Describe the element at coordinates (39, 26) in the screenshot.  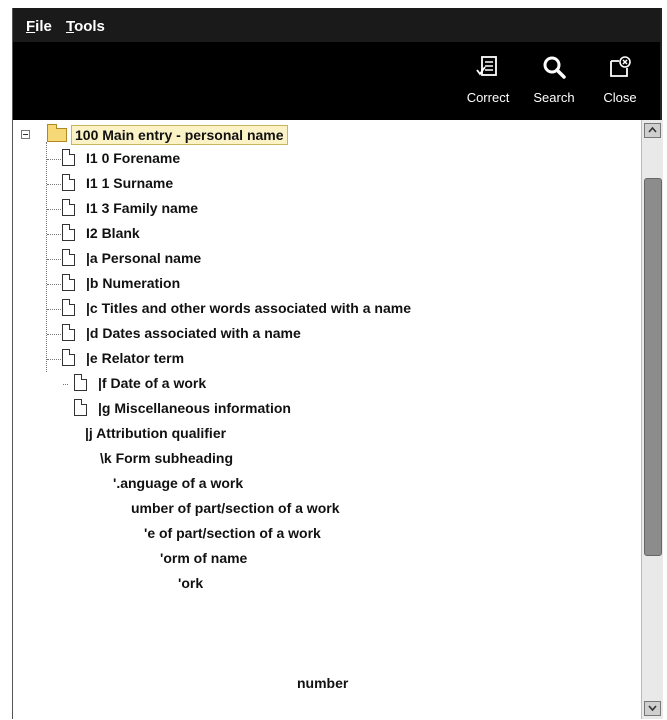
I see `menu-file: File` at that location.